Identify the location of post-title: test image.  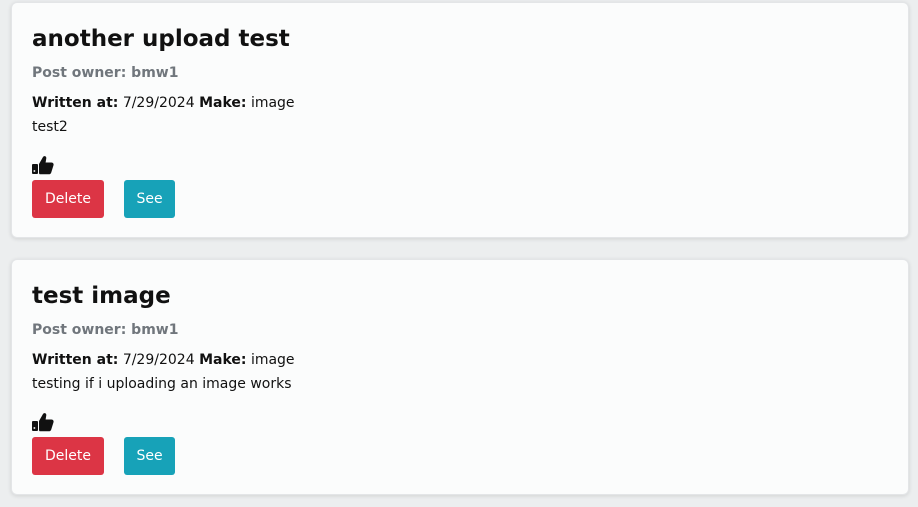
(101, 296).